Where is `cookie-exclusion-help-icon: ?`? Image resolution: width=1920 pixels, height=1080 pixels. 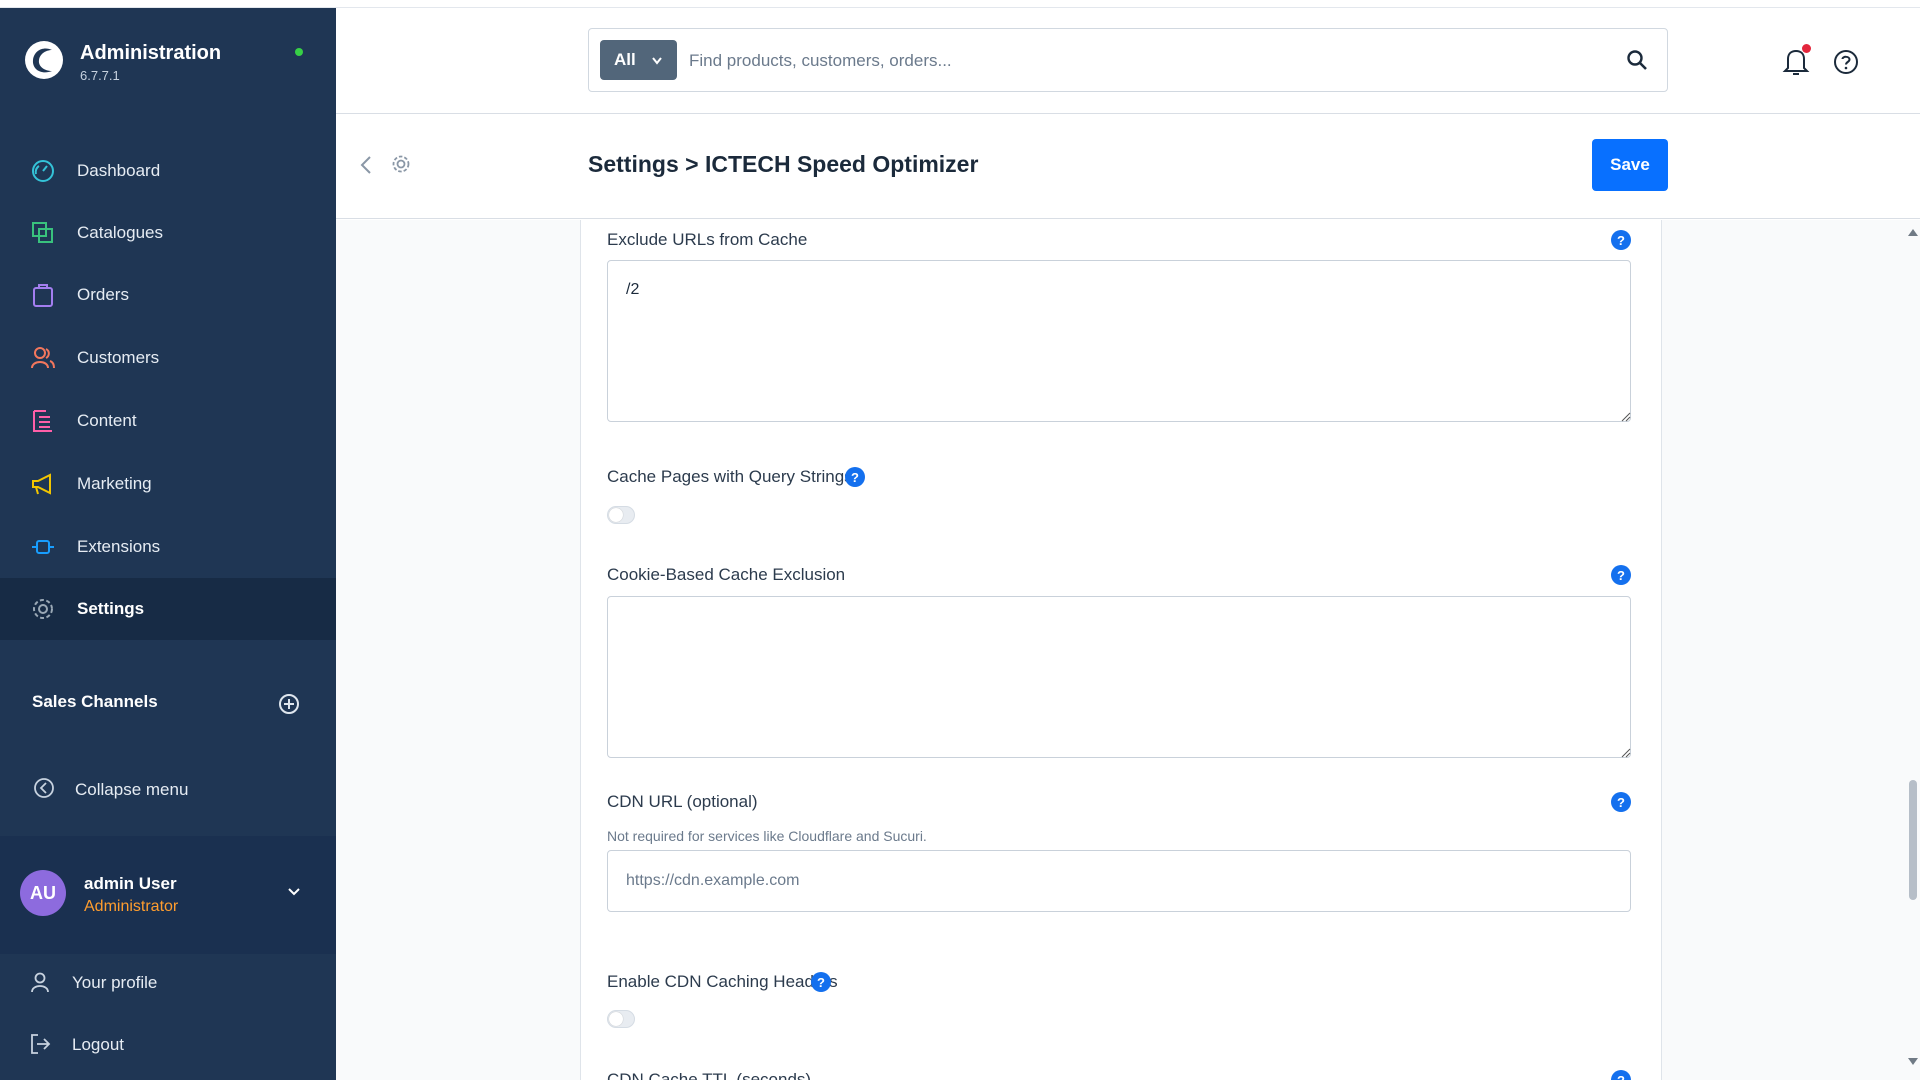
cookie-exclusion-help-icon: ? is located at coordinates (1621, 575).